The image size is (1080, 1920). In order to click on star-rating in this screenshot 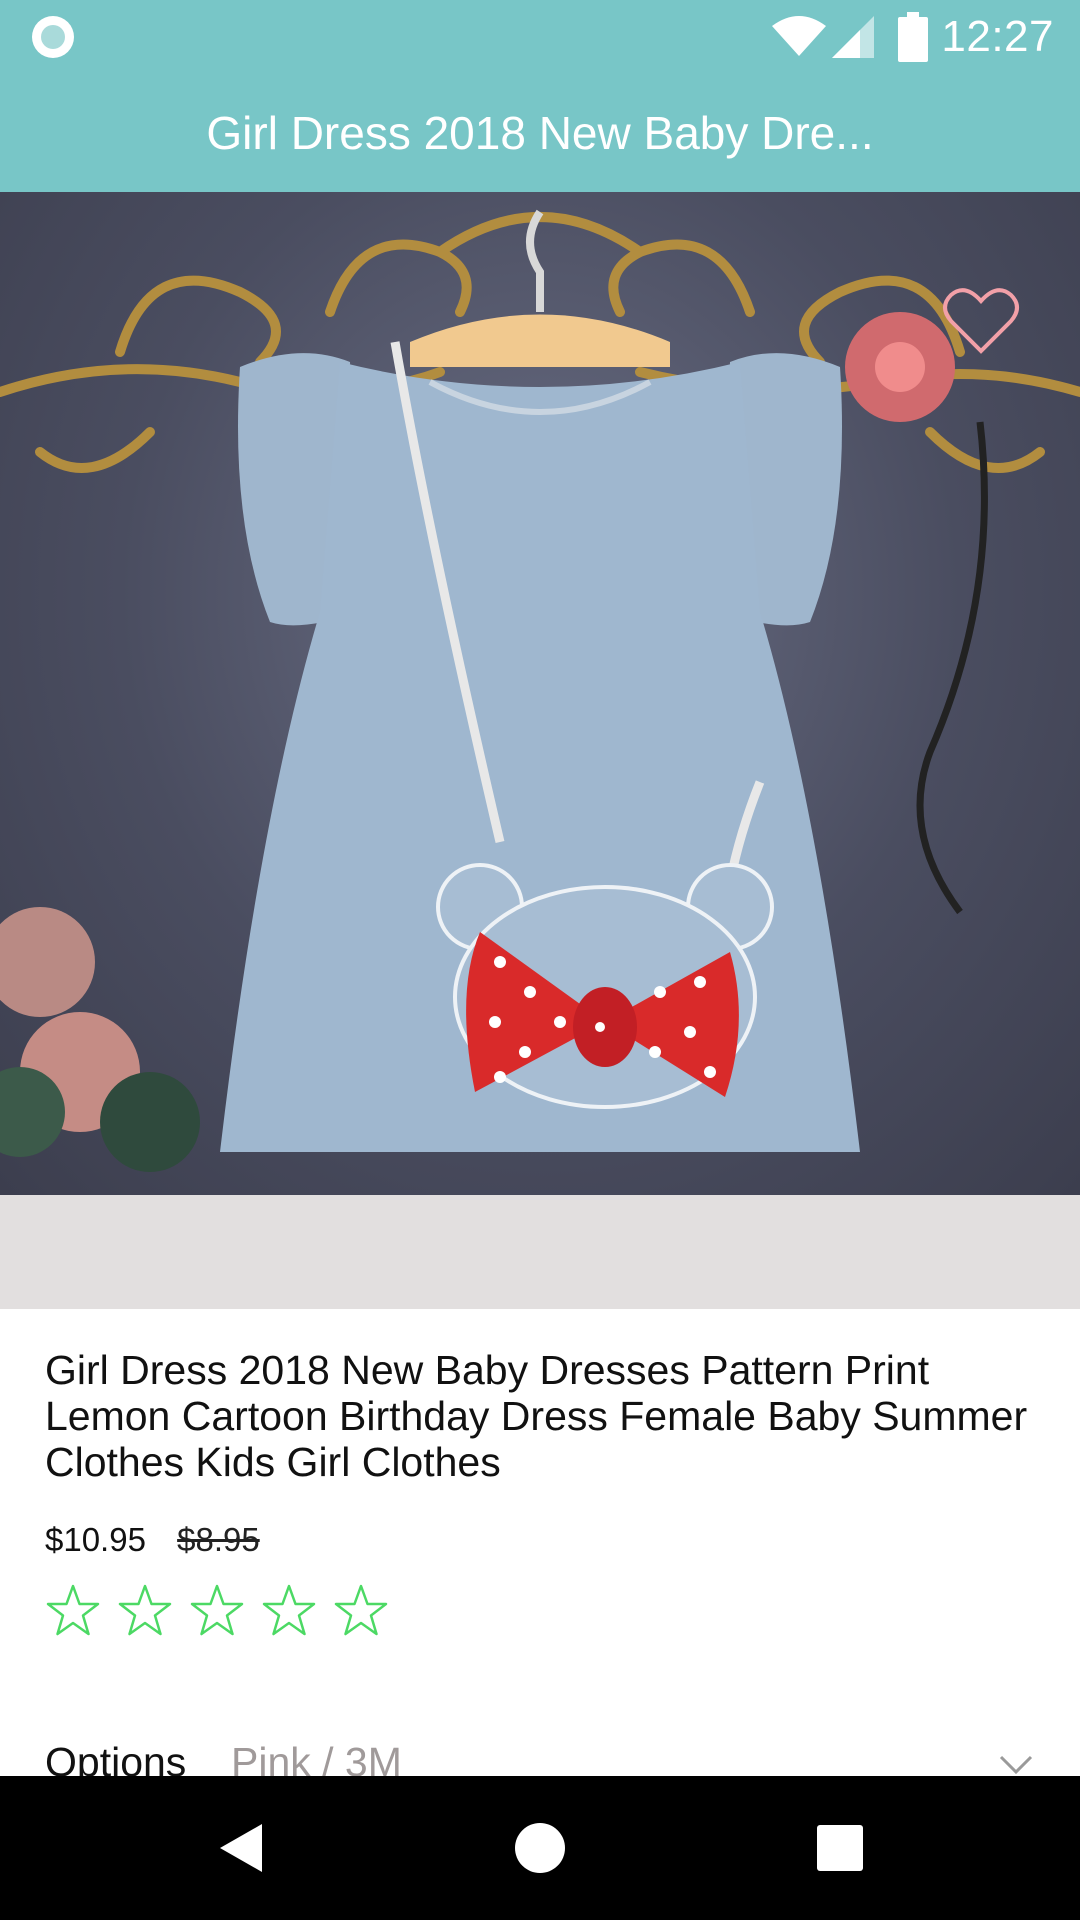, I will do `click(217, 1611)`.